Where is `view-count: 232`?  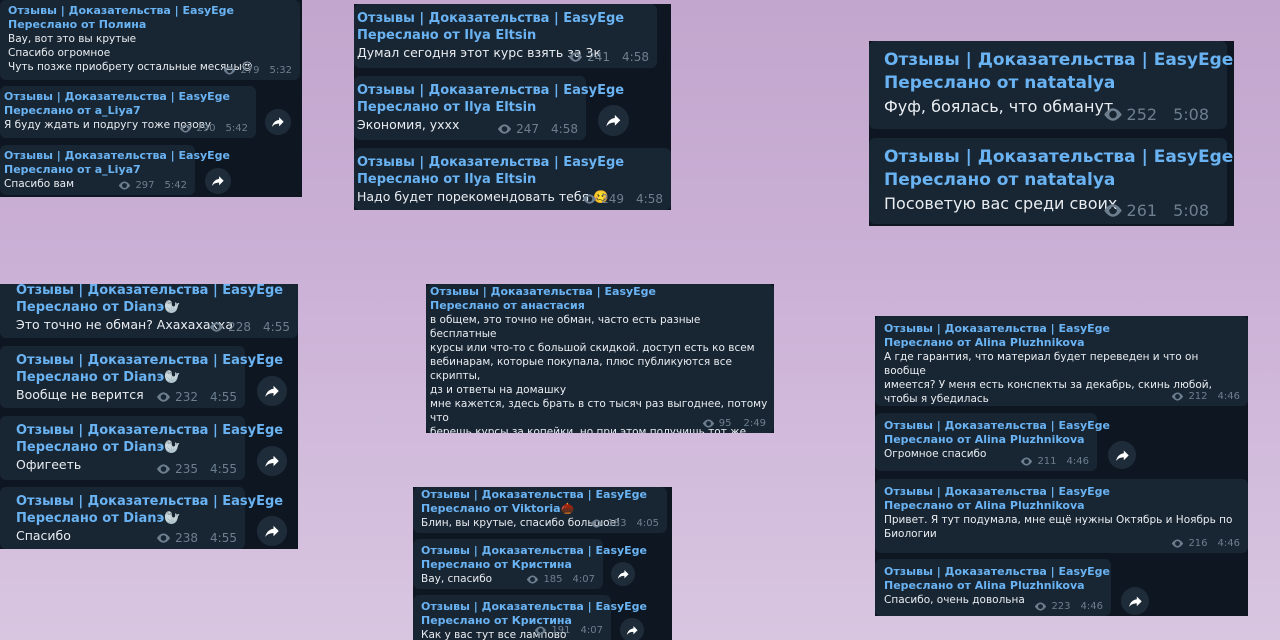 view-count: 232 is located at coordinates (187, 397).